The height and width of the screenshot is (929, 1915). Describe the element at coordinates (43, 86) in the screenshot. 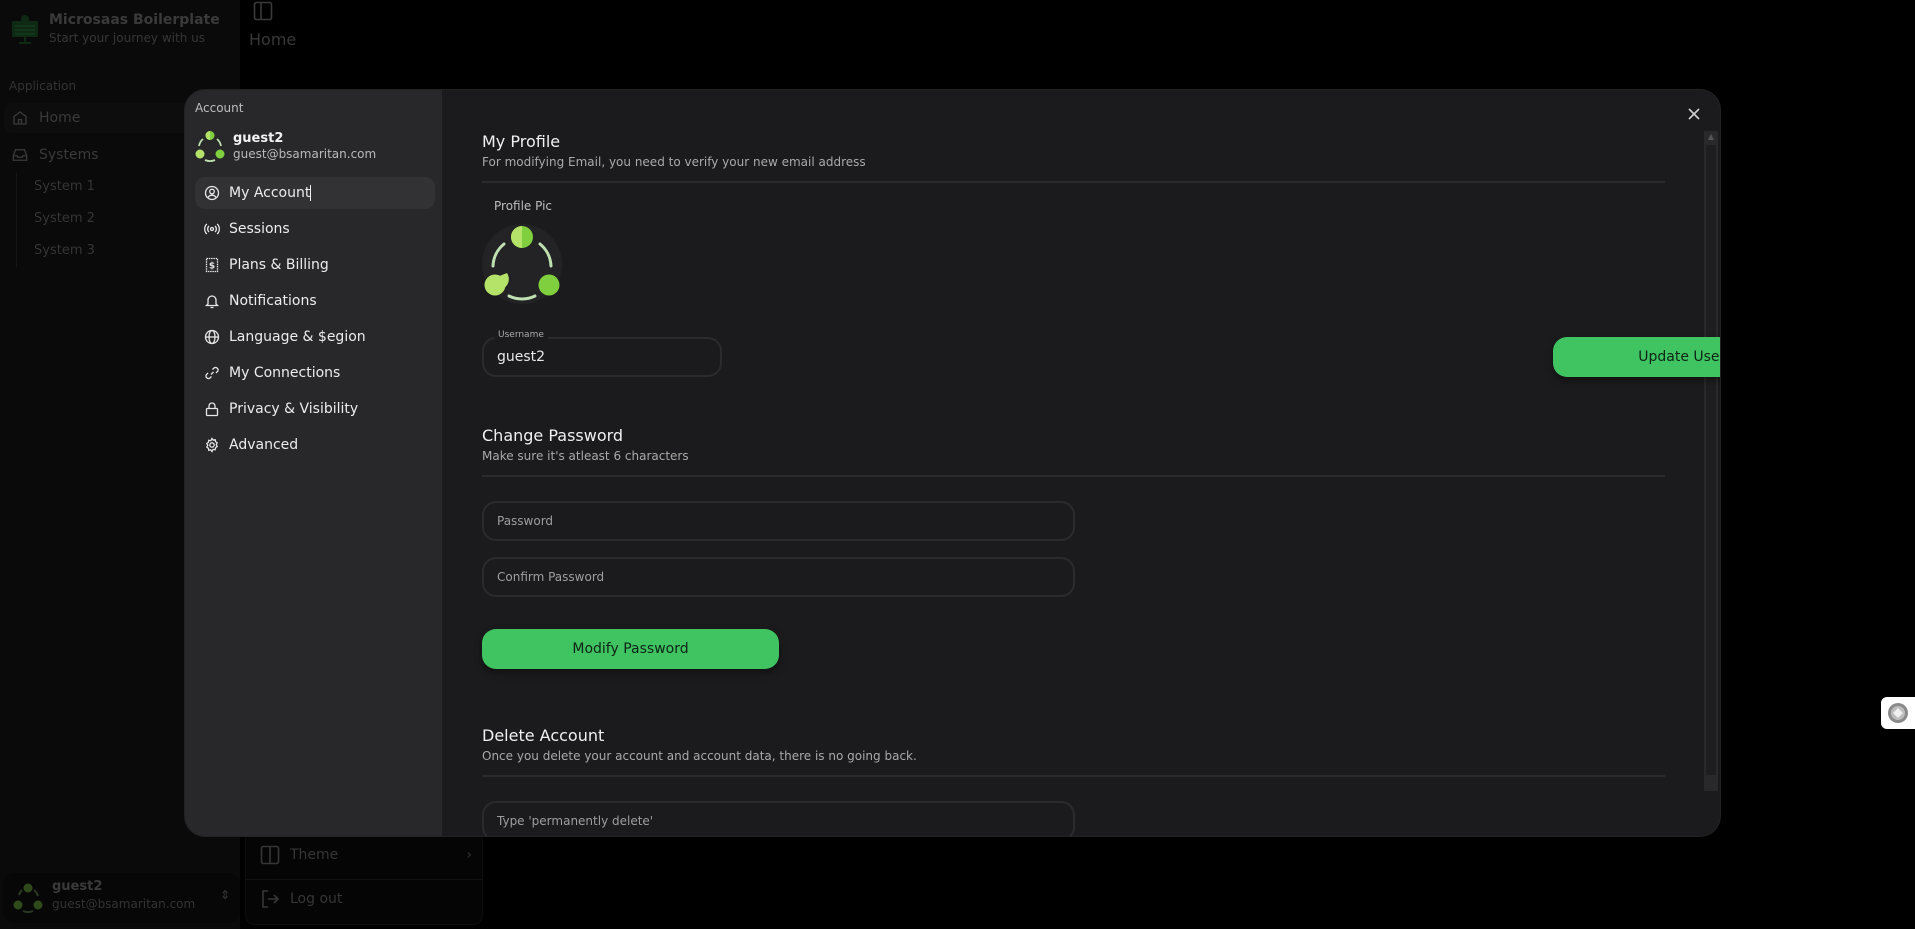

I see `section-label-application: Application` at that location.